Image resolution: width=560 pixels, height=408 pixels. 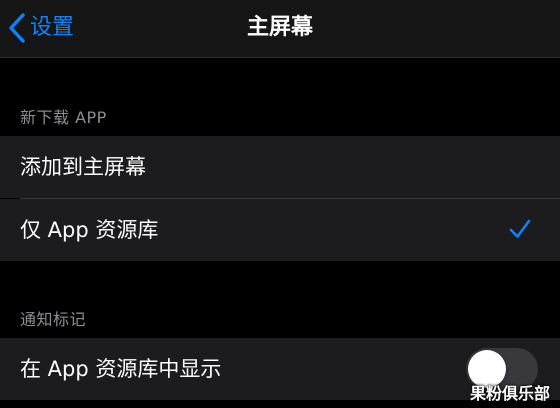 What do you see at coordinates (520, 228) in the screenshot?
I see `checkmark-icon` at bounding box center [520, 228].